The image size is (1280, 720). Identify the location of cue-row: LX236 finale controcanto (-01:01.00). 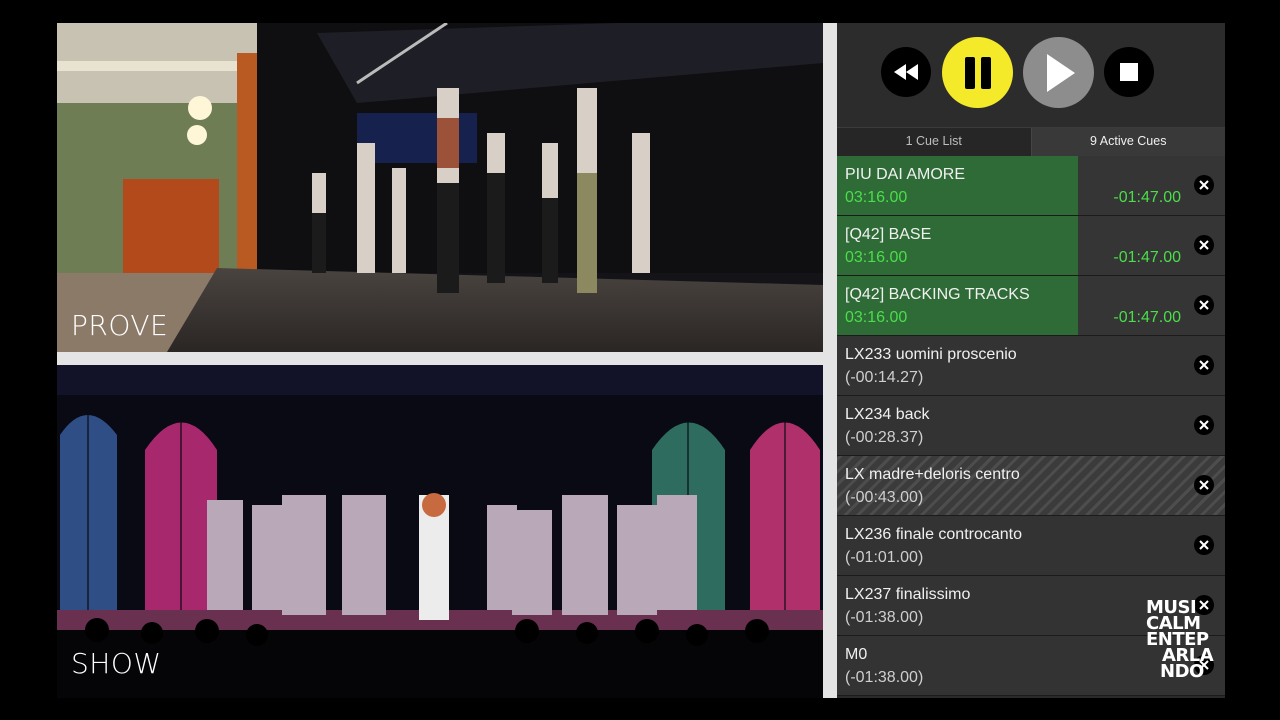
(1031, 546).